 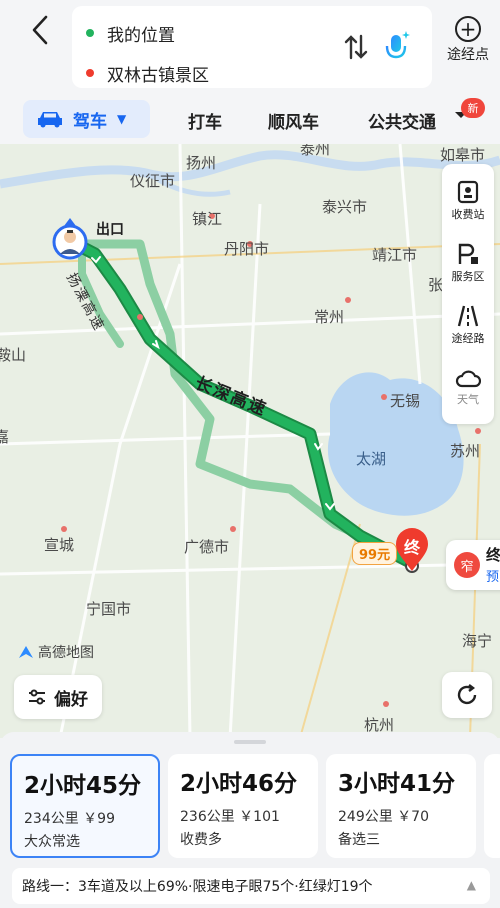 I want to click on road-icon, so click(x=468, y=316).